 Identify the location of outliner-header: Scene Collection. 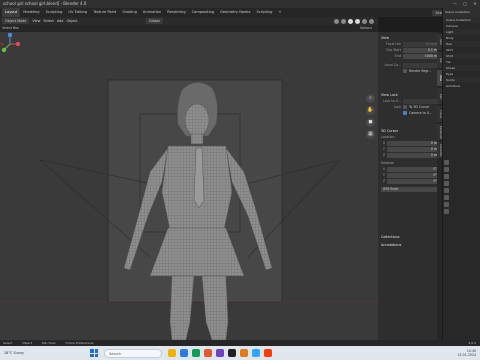
(461, 12).